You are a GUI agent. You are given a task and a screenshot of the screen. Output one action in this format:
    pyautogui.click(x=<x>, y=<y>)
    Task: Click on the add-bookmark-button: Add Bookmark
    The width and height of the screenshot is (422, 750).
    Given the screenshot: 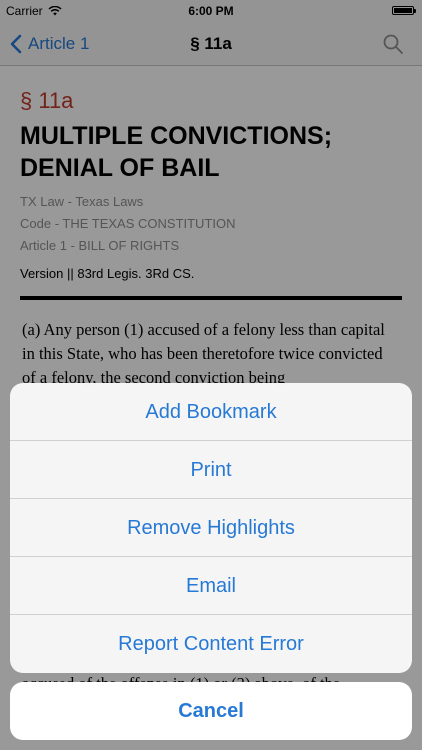 What is the action you would take?
    pyautogui.click(x=211, y=412)
    